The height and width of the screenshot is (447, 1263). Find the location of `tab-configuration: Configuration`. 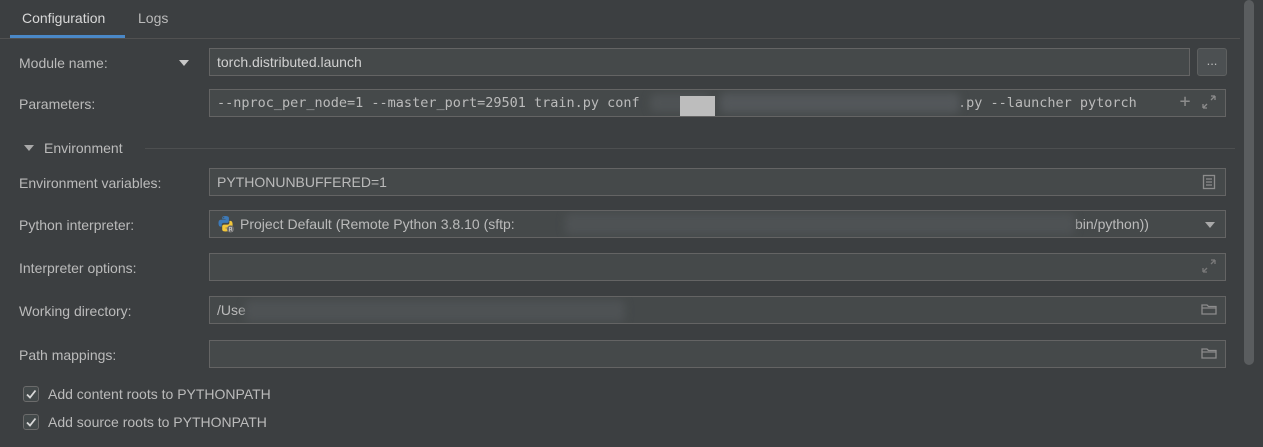

tab-configuration: Configuration is located at coordinates (63, 18).